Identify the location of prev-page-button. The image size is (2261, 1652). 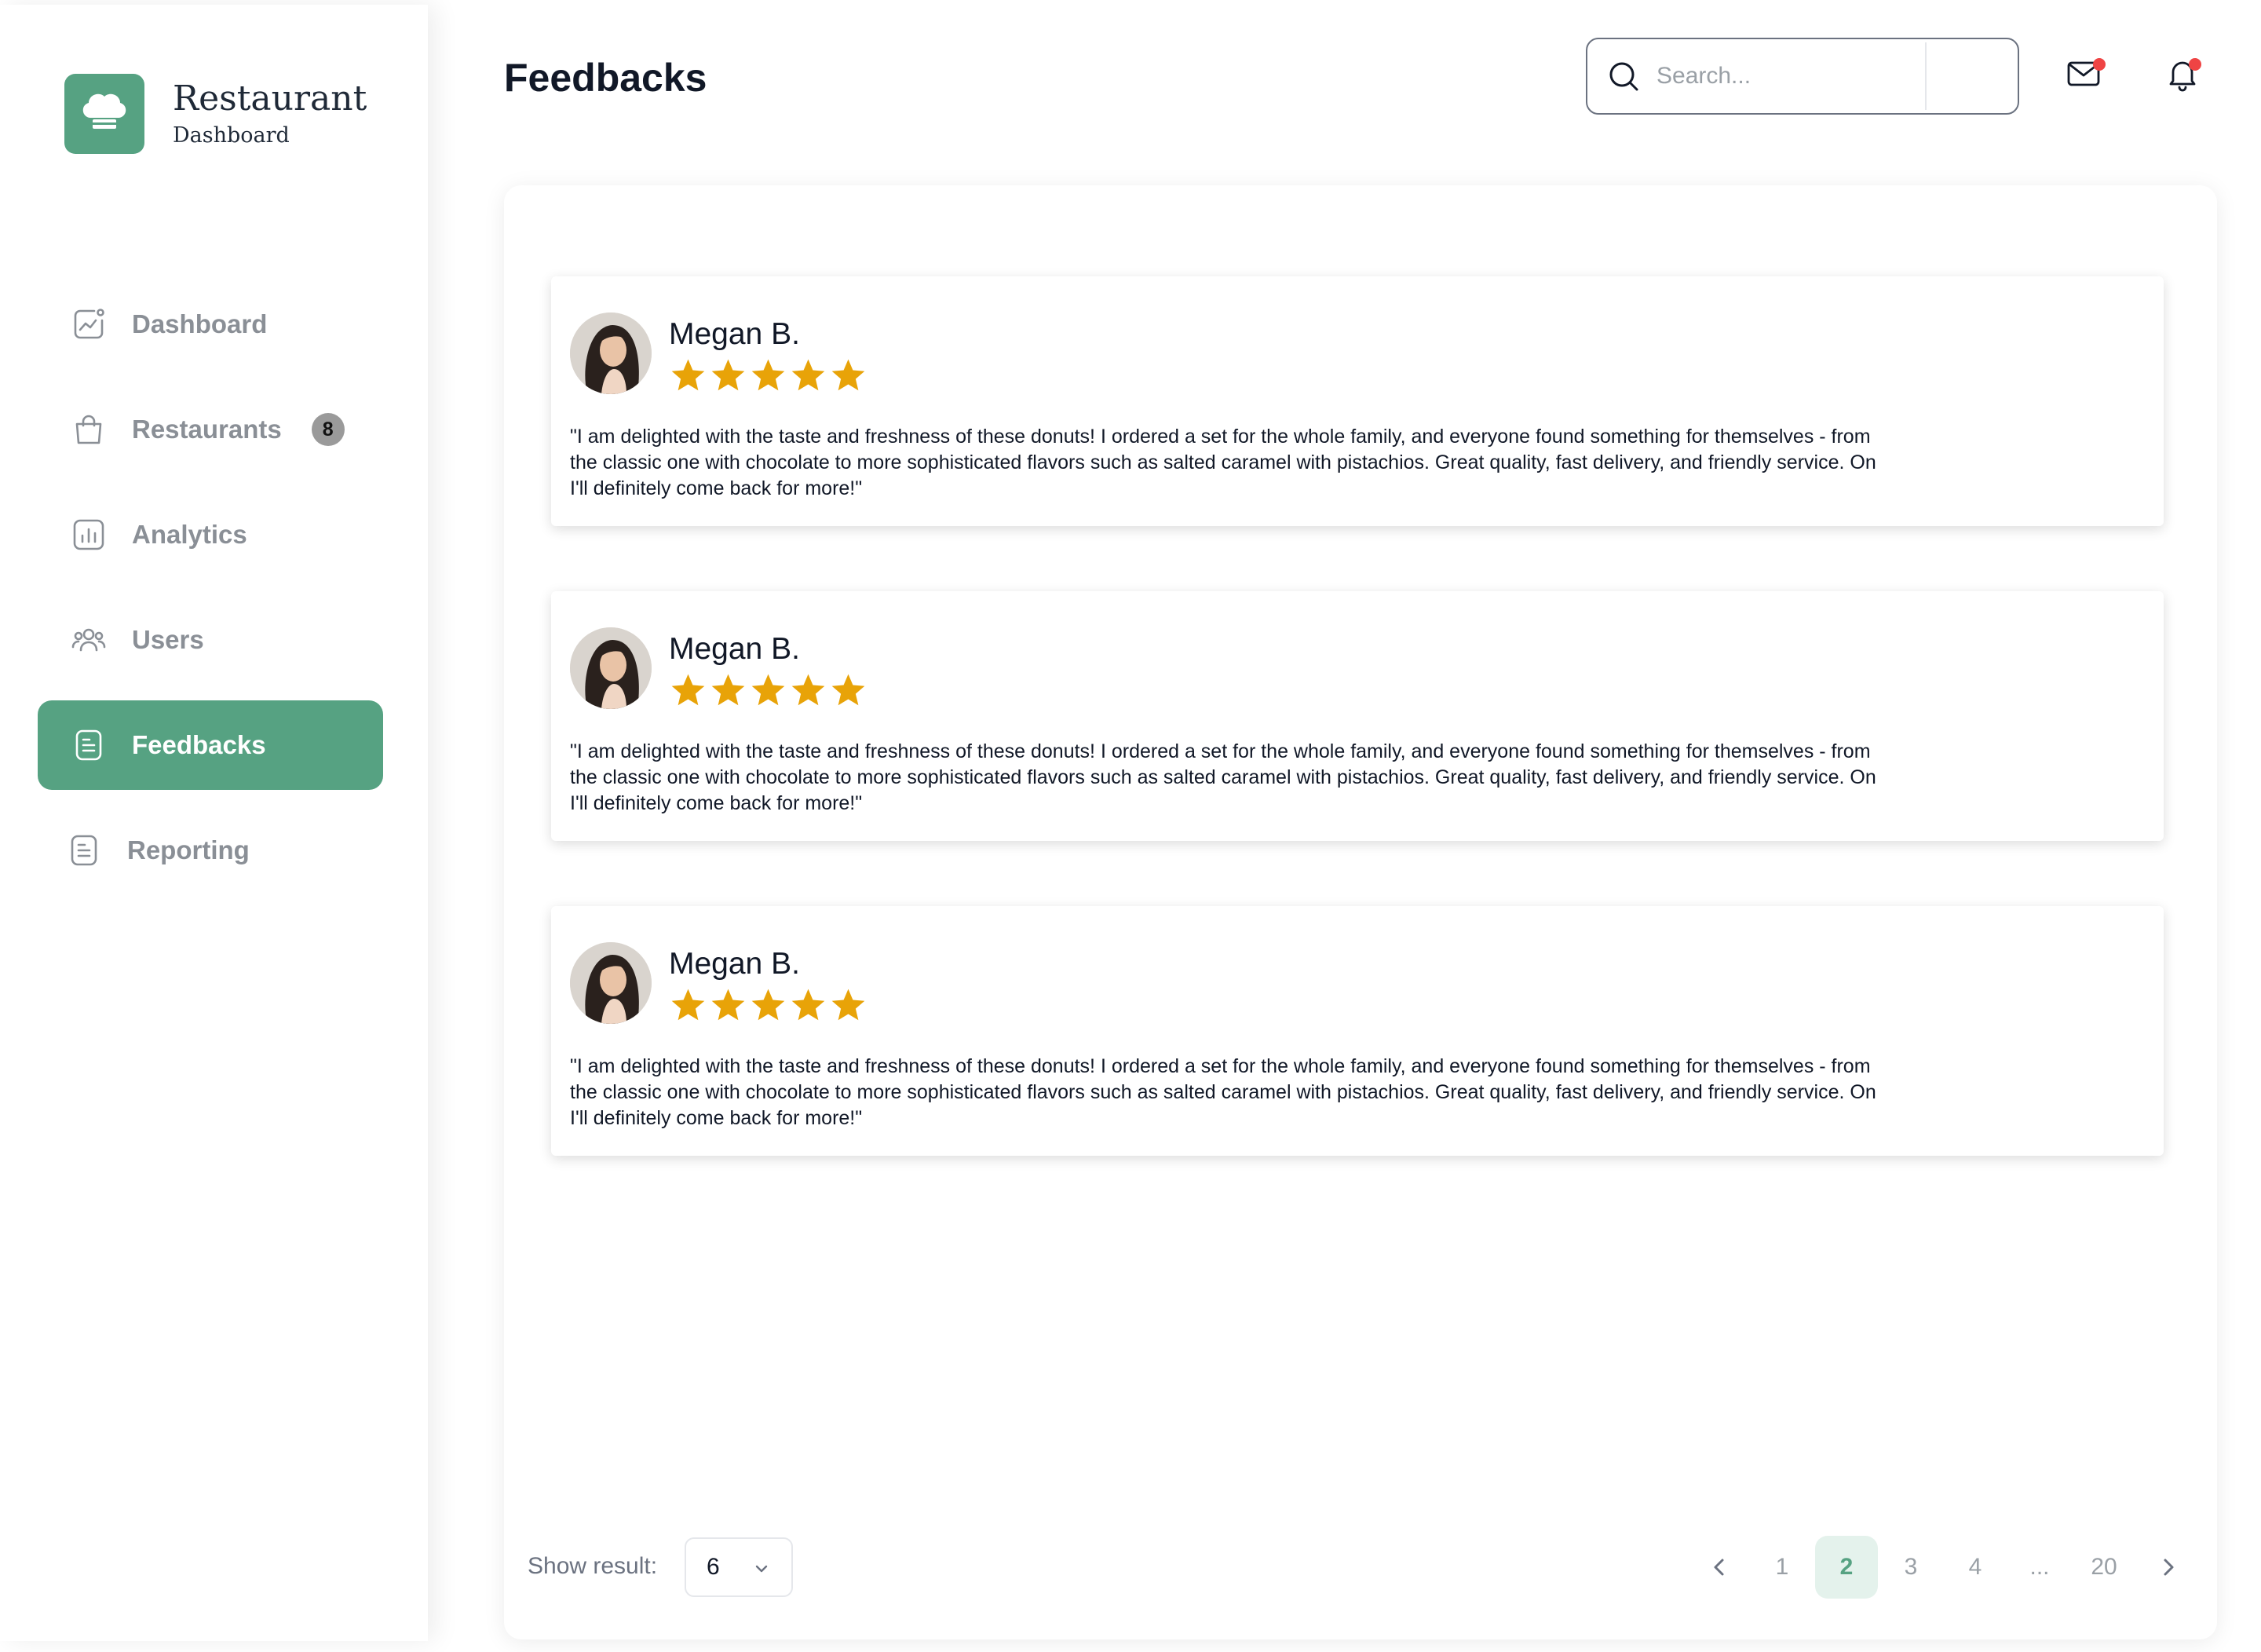
(1719, 1567).